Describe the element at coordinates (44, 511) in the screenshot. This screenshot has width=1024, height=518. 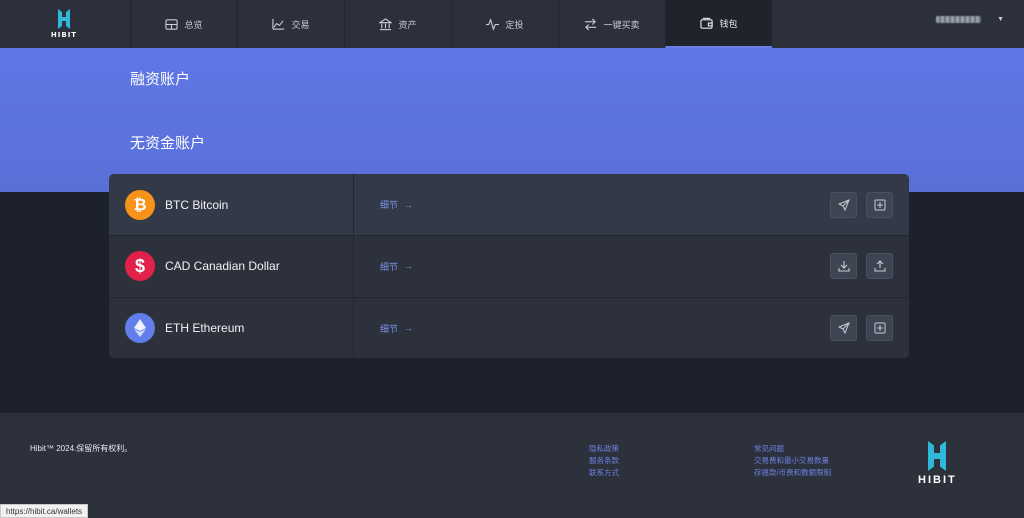
I see `browser-status-url: https://hibit.ca/wallets` at that location.